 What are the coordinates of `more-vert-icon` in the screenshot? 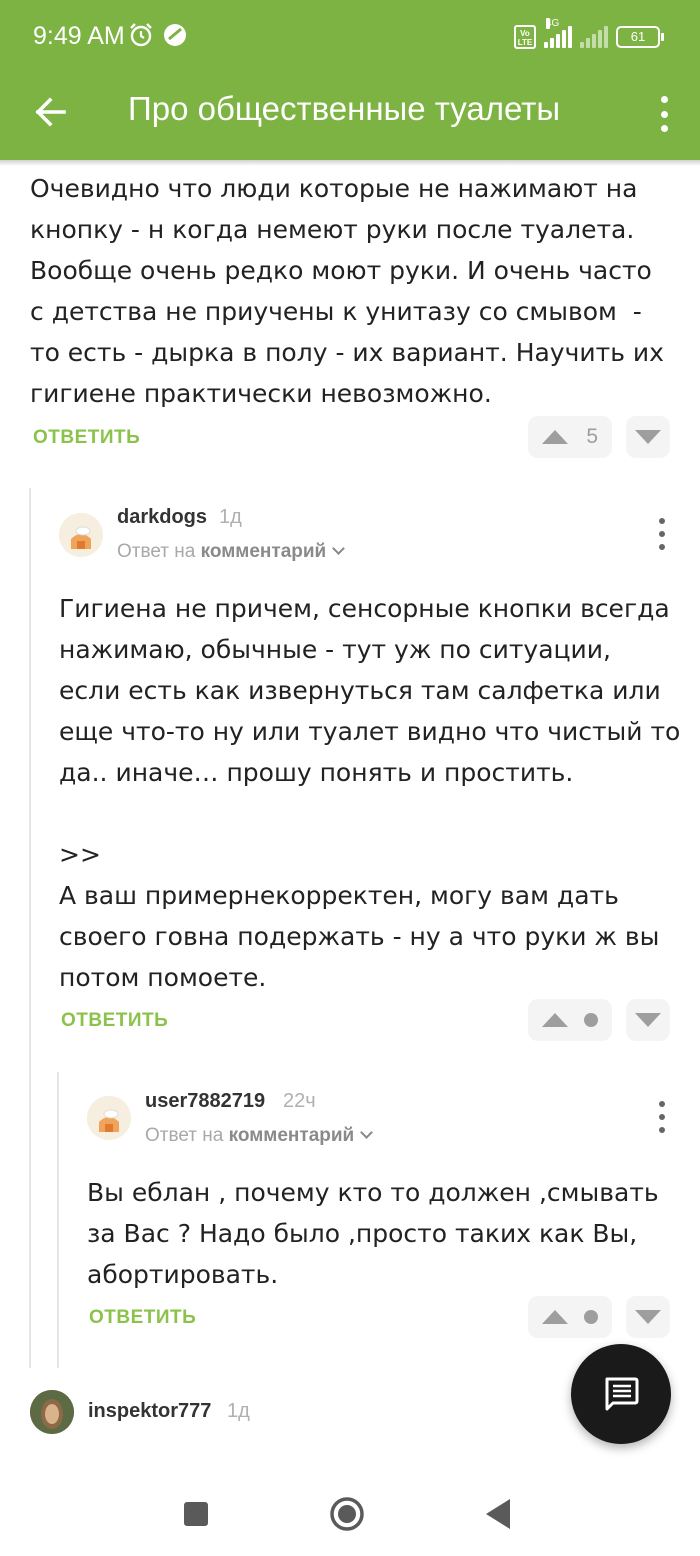 It's located at (664, 114).